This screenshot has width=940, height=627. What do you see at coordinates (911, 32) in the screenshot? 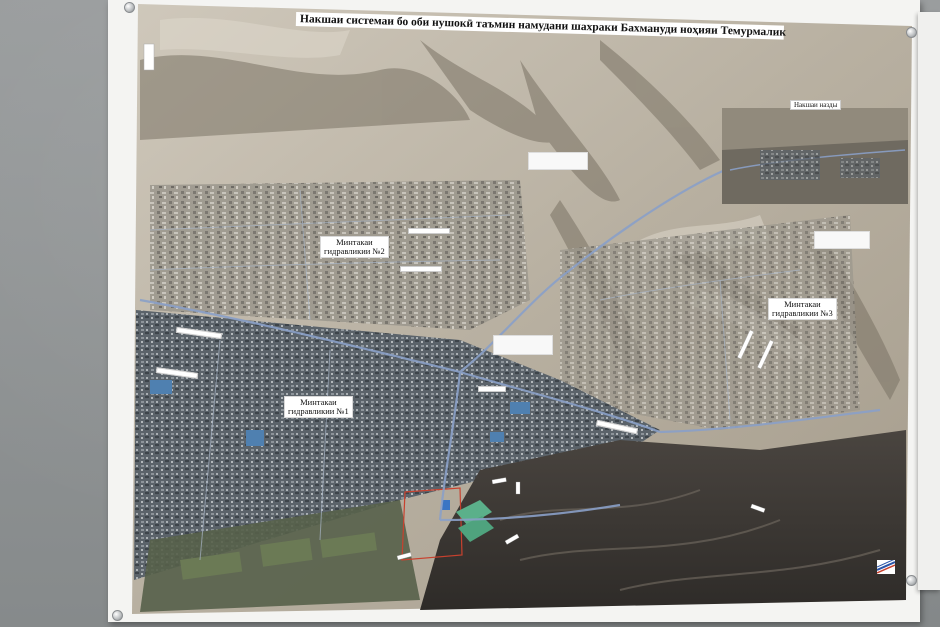
I see `screw-top-right` at bounding box center [911, 32].